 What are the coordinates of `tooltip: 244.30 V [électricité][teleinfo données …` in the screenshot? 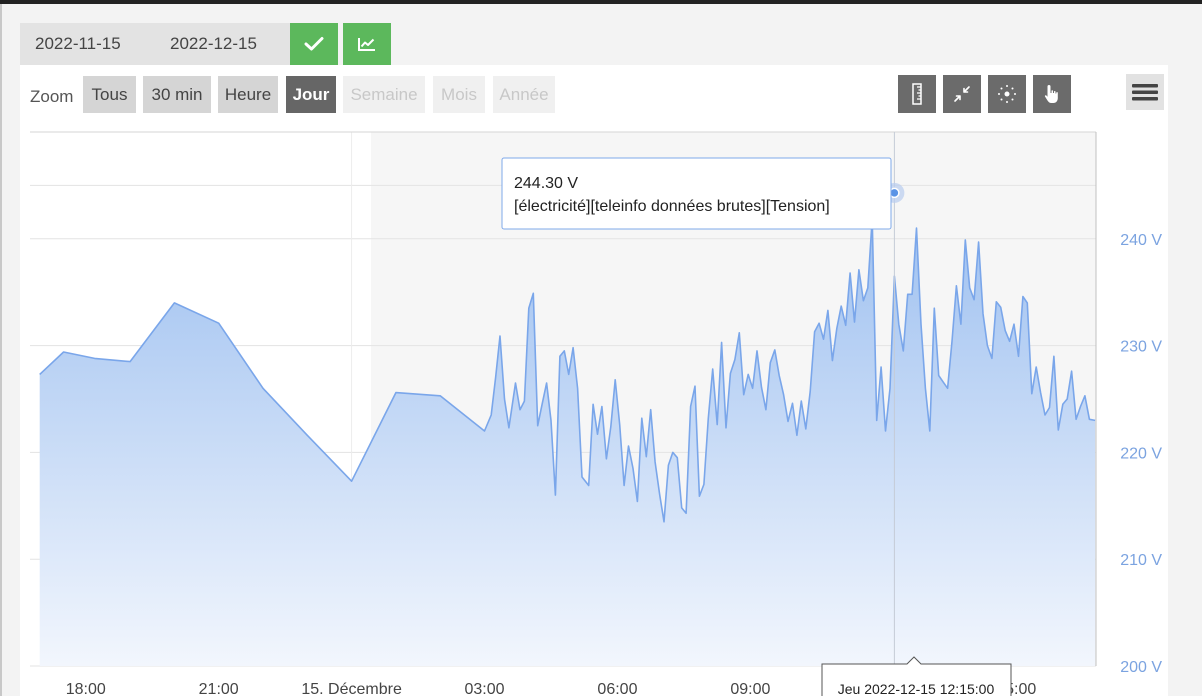 It's located at (696, 193).